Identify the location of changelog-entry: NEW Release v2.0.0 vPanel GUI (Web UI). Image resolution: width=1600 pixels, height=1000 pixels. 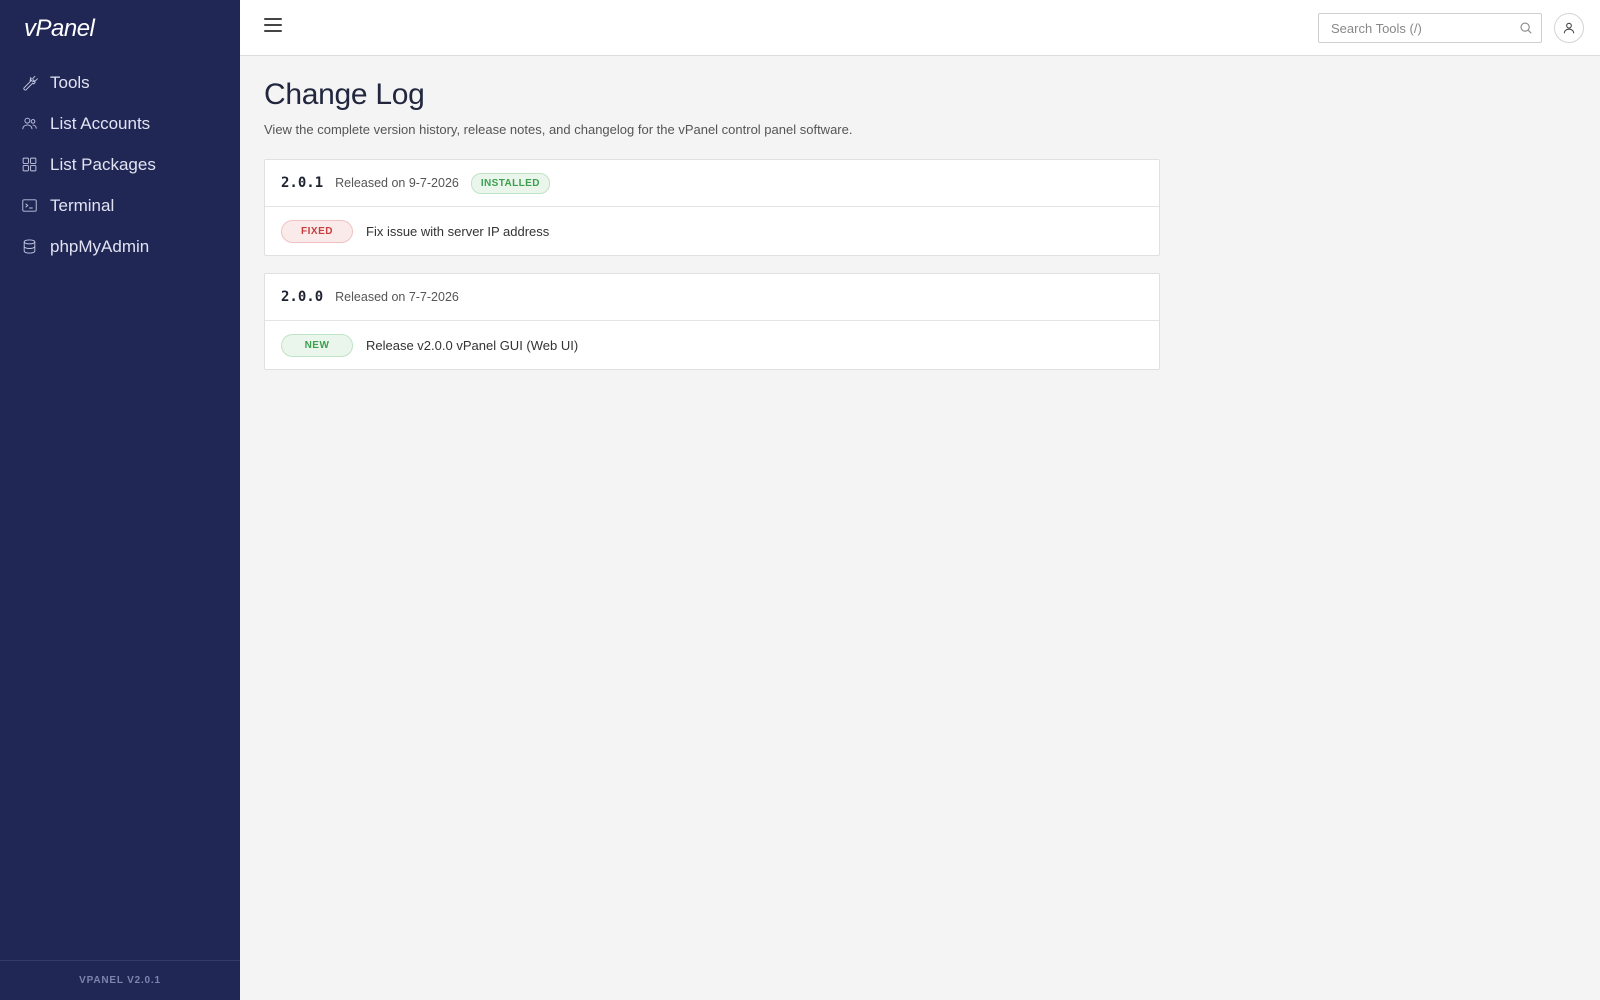
(712, 345).